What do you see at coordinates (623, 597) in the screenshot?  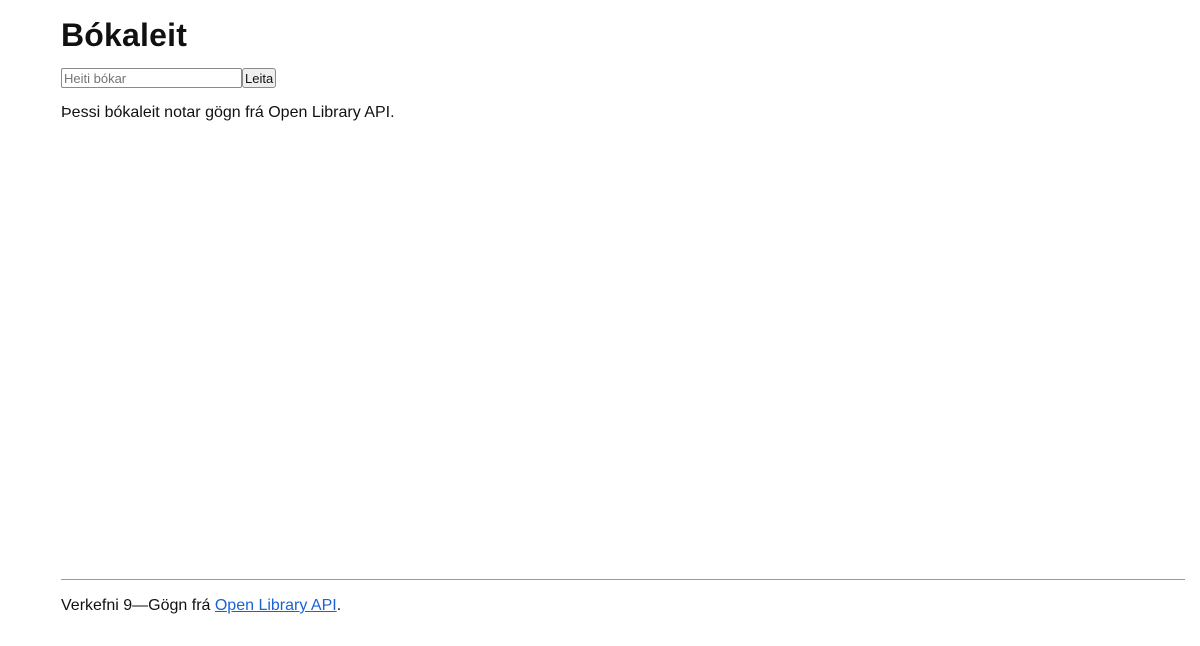 I see `footer: Verkefni 9—Gögn frá Open Library API.` at bounding box center [623, 597].